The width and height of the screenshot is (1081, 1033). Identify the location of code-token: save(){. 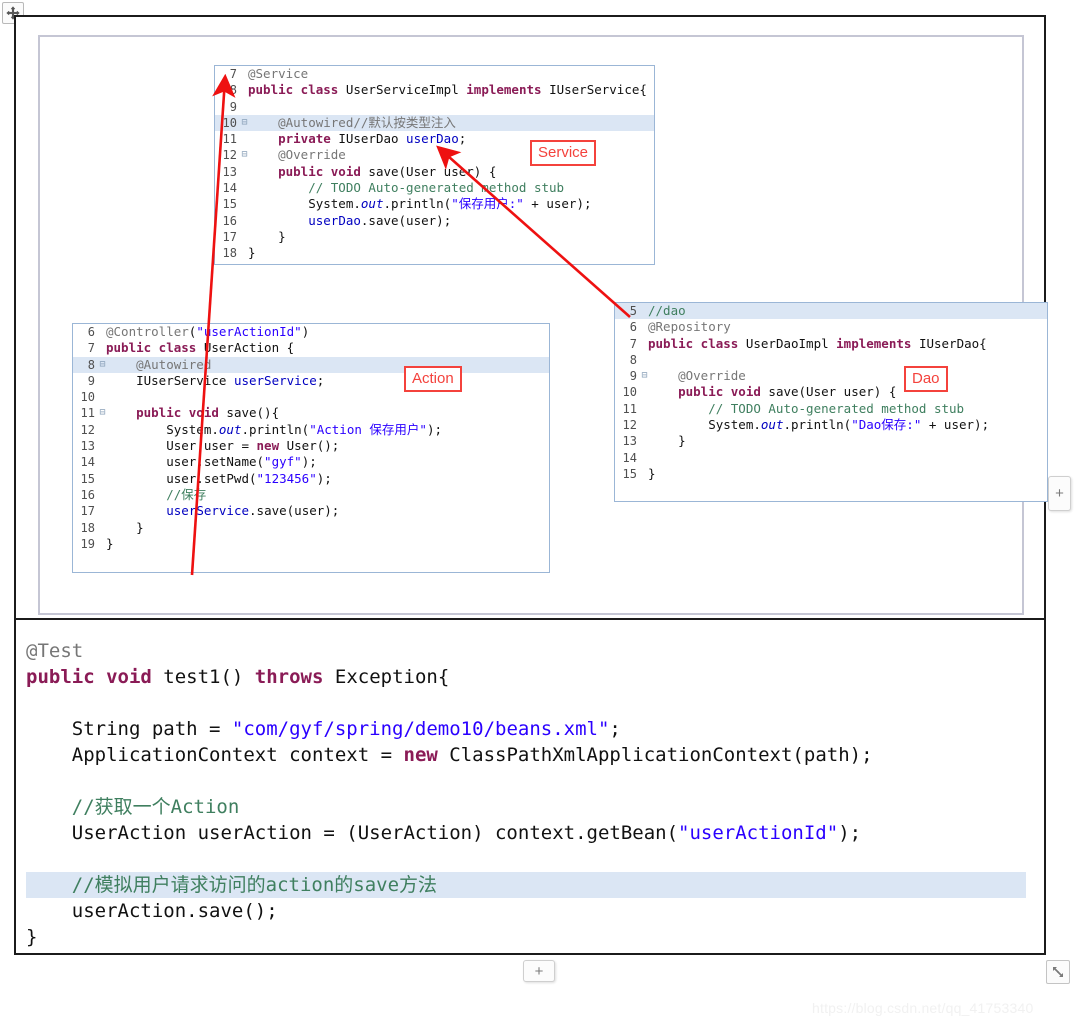
(253, 413).